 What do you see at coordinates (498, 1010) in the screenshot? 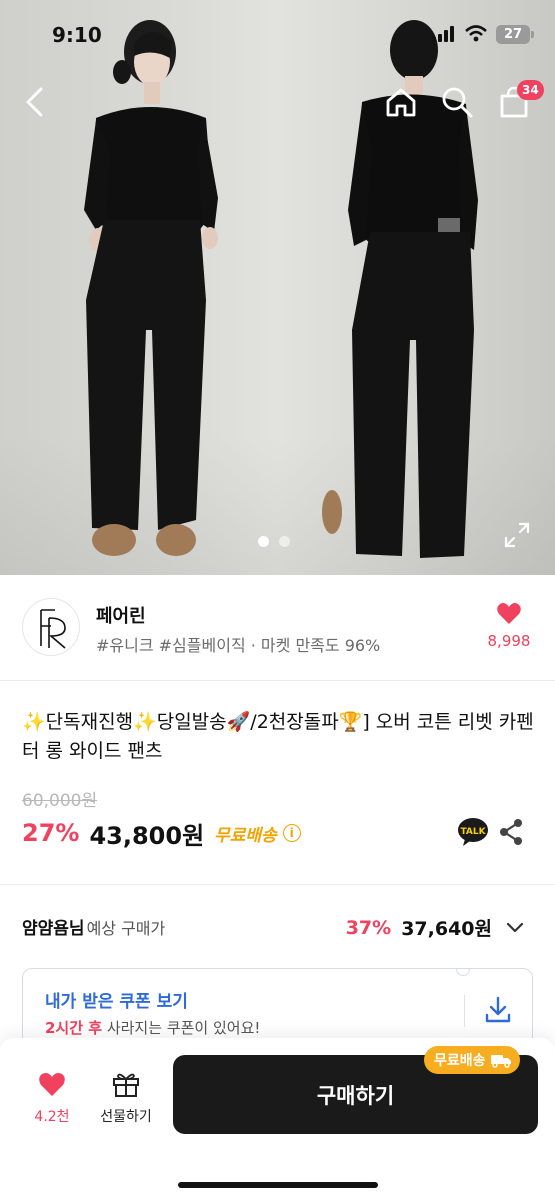
I see `download-icon` at bounding box center [498, 1010].